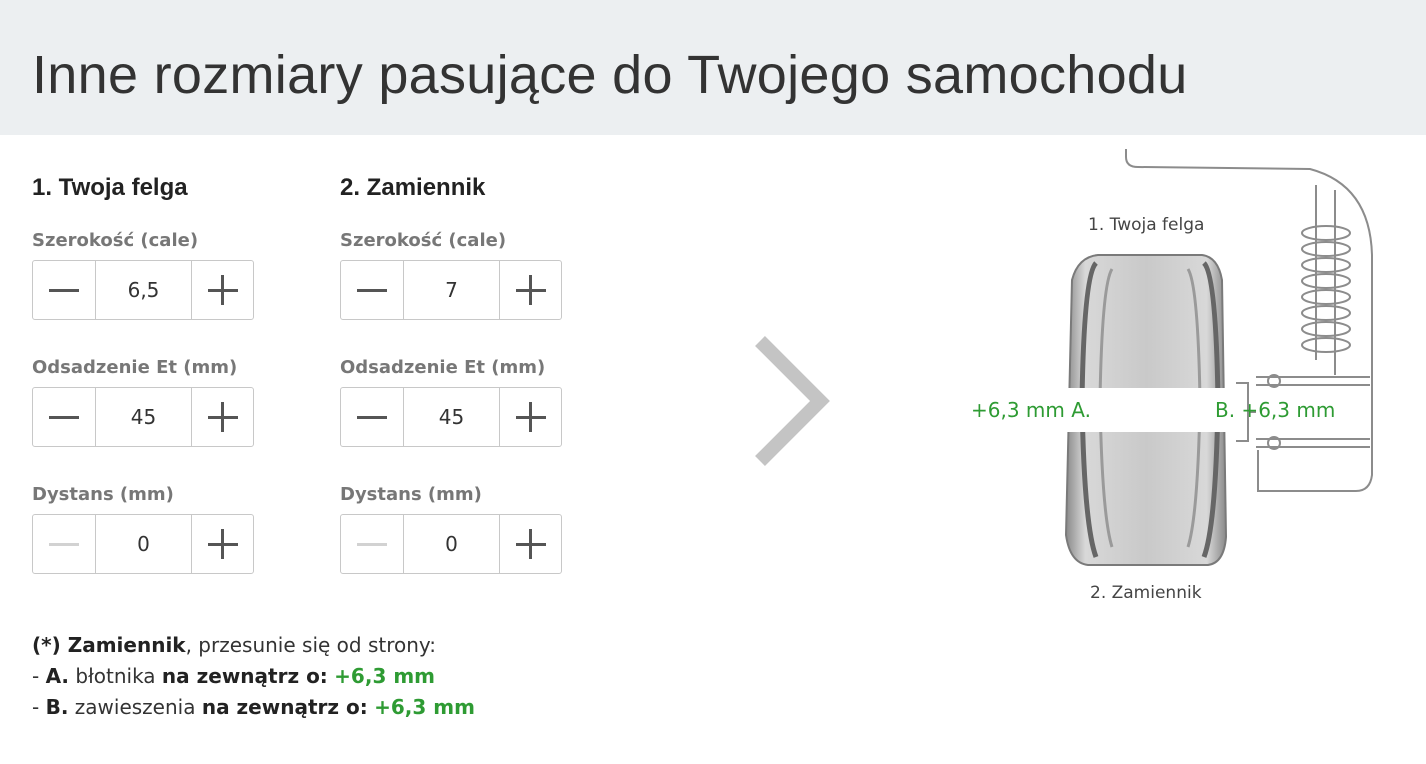 This screenshot has height=764, width=1426. I want to click on replacement-width-stepper: 7, so click(451, 290).